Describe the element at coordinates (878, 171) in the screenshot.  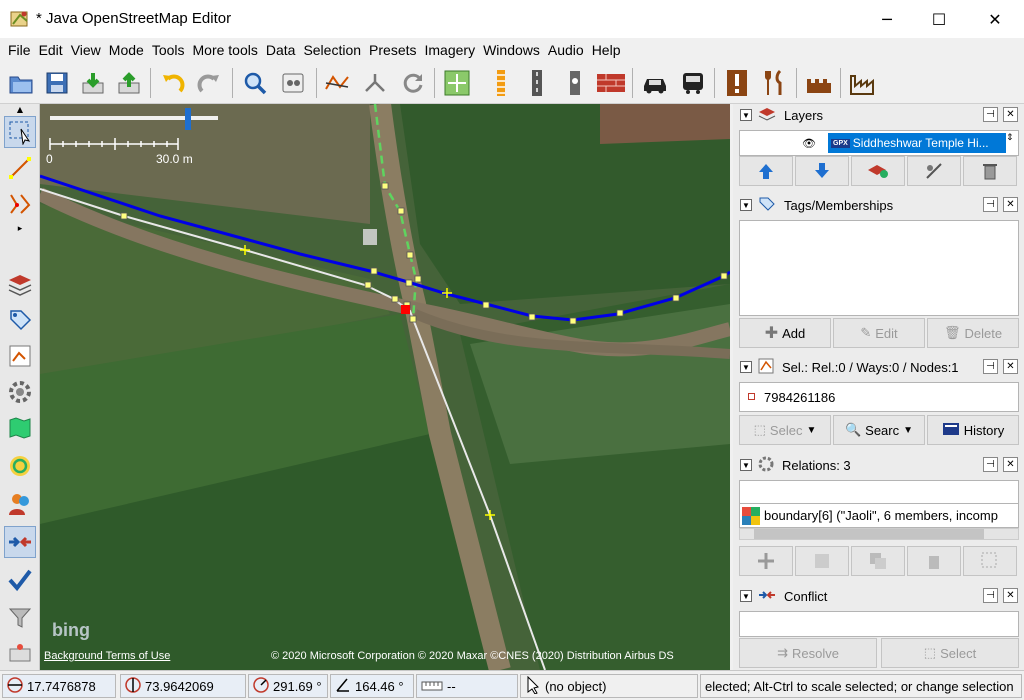
I see `activate-layer-button` at that location.